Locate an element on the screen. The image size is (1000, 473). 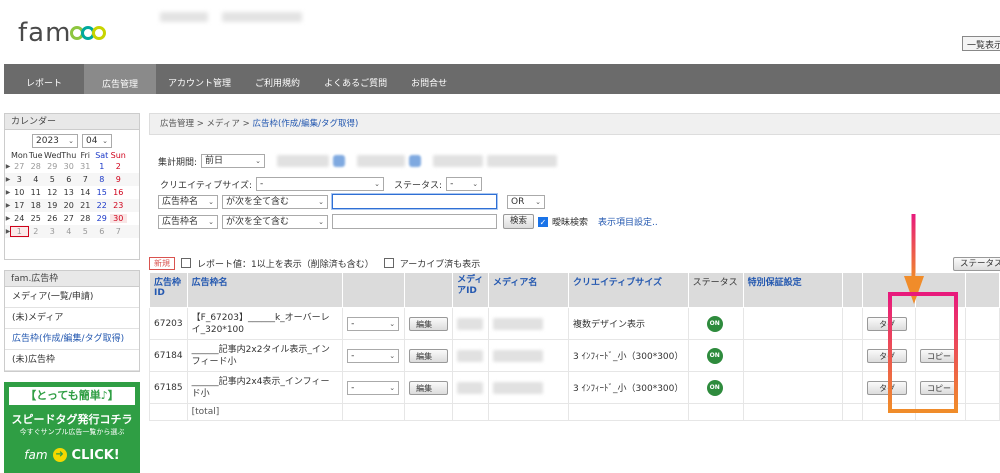
year-select: 2023 ⌄ is located at coordinates (55, 141).